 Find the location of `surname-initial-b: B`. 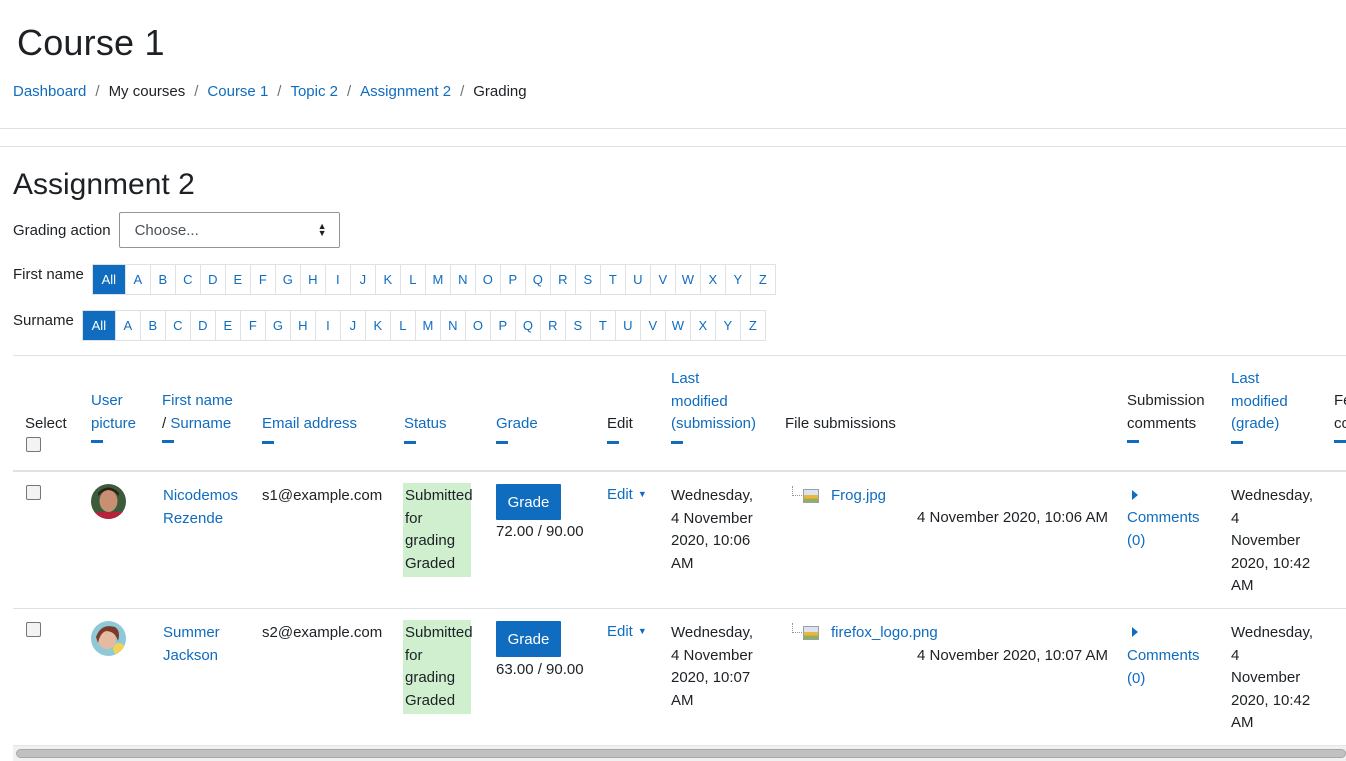

surname-initial-b: B is located at coordinates (152, 325).